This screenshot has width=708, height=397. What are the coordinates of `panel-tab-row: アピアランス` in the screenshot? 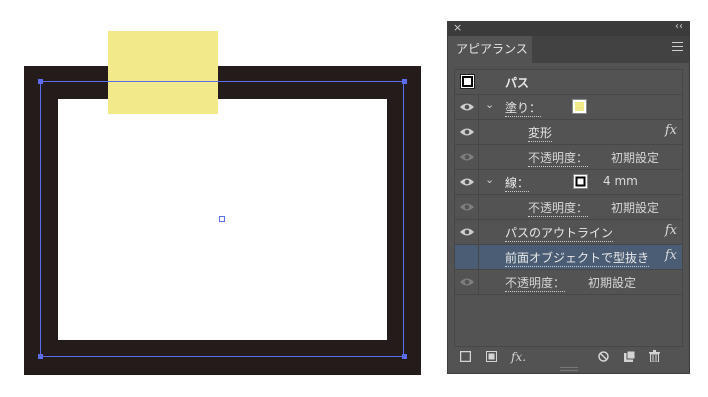 It's located at (568, 49).